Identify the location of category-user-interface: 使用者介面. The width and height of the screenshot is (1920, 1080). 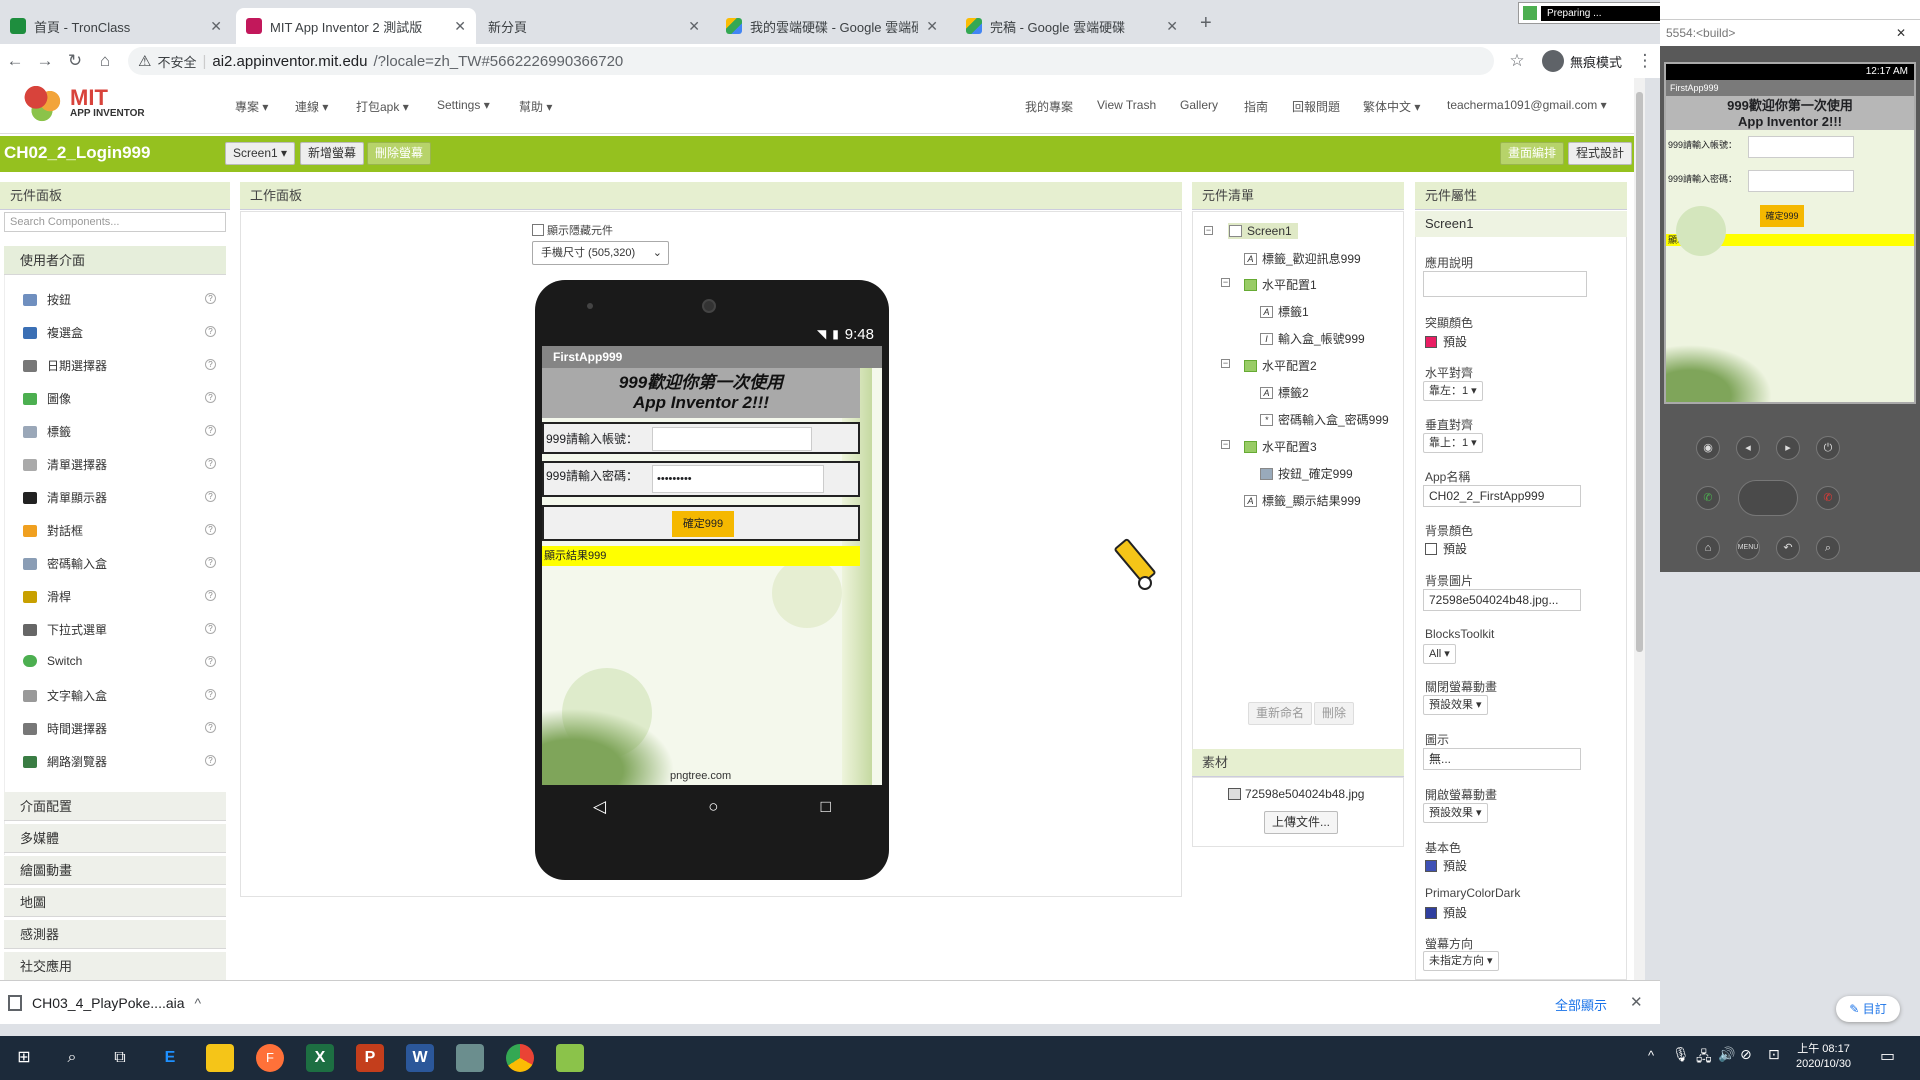
(115, 260).